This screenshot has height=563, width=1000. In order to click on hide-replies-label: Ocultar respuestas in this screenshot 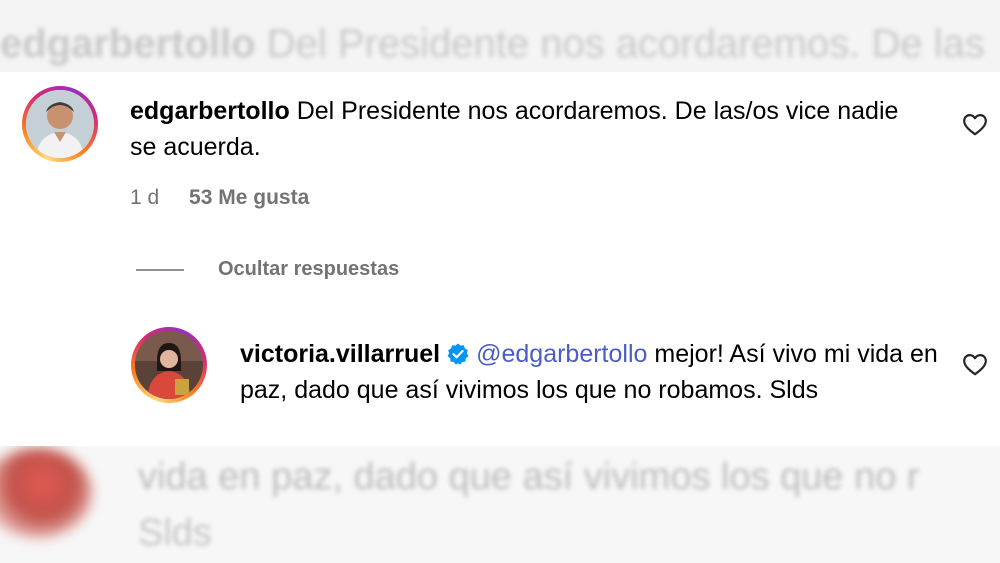, I will do `click(309, 269)`.